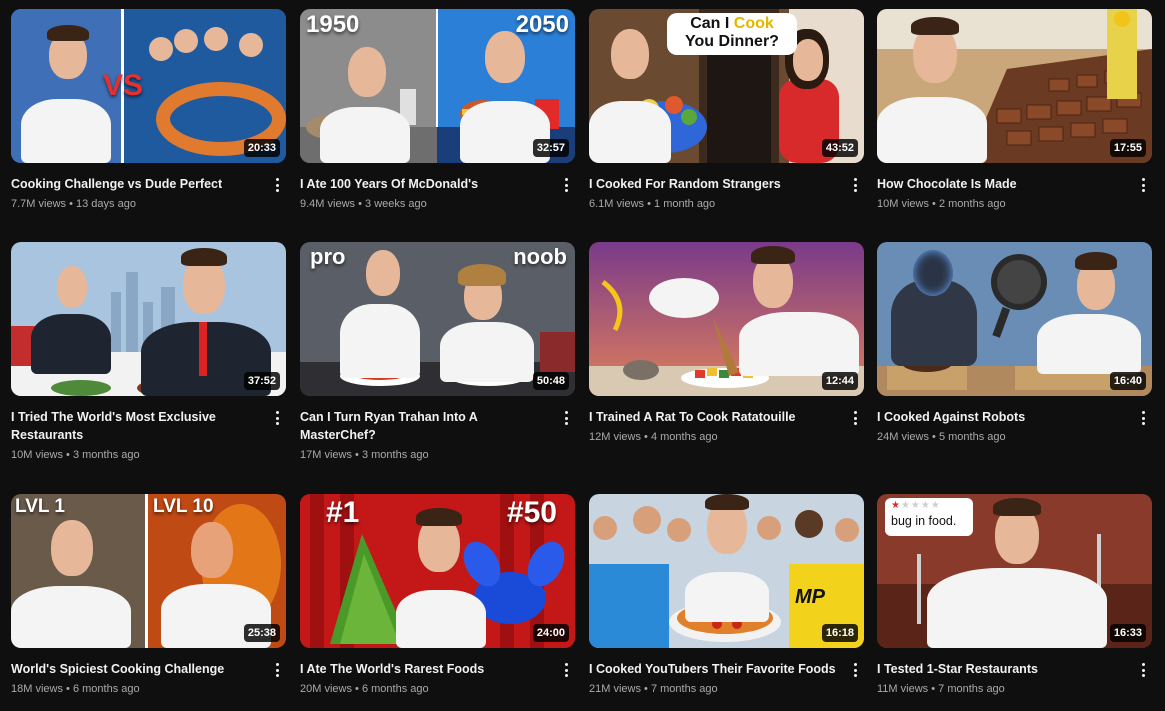 Image resolution: width=1165 pixels, height=711 pixels. Describe the element at coordinates (40, 506) in the screenshot. I see `thumbnail-text: LVL 1` at that location.